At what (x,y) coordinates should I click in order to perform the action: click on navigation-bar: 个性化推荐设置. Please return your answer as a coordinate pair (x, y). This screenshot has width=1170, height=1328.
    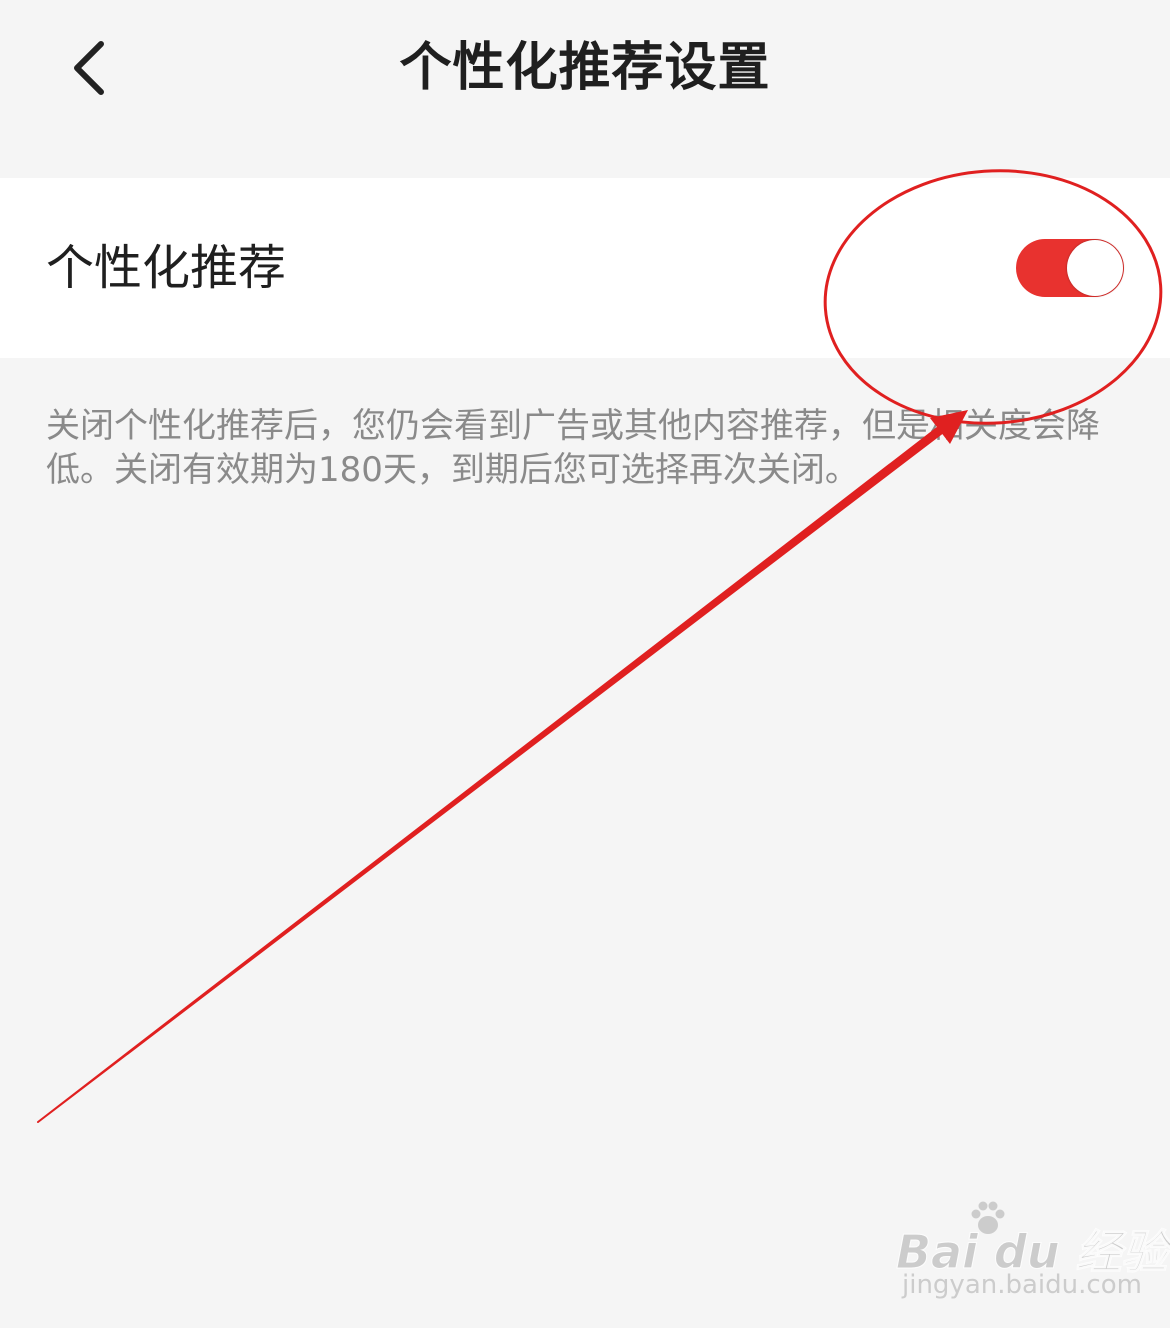
    Looking at the image, I should click on (585, 70).